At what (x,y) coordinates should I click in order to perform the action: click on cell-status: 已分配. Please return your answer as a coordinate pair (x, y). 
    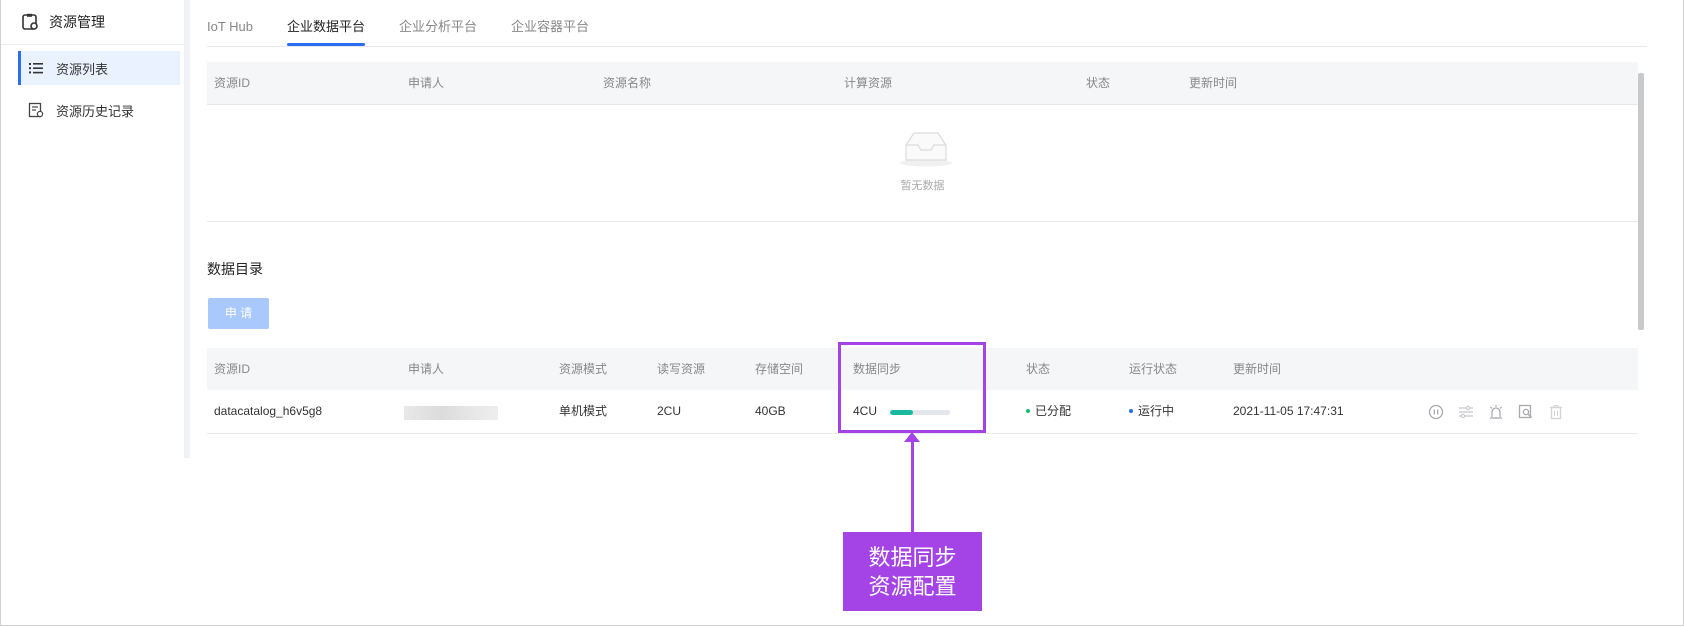
    Looking at the image, I should click on (1048, 411).